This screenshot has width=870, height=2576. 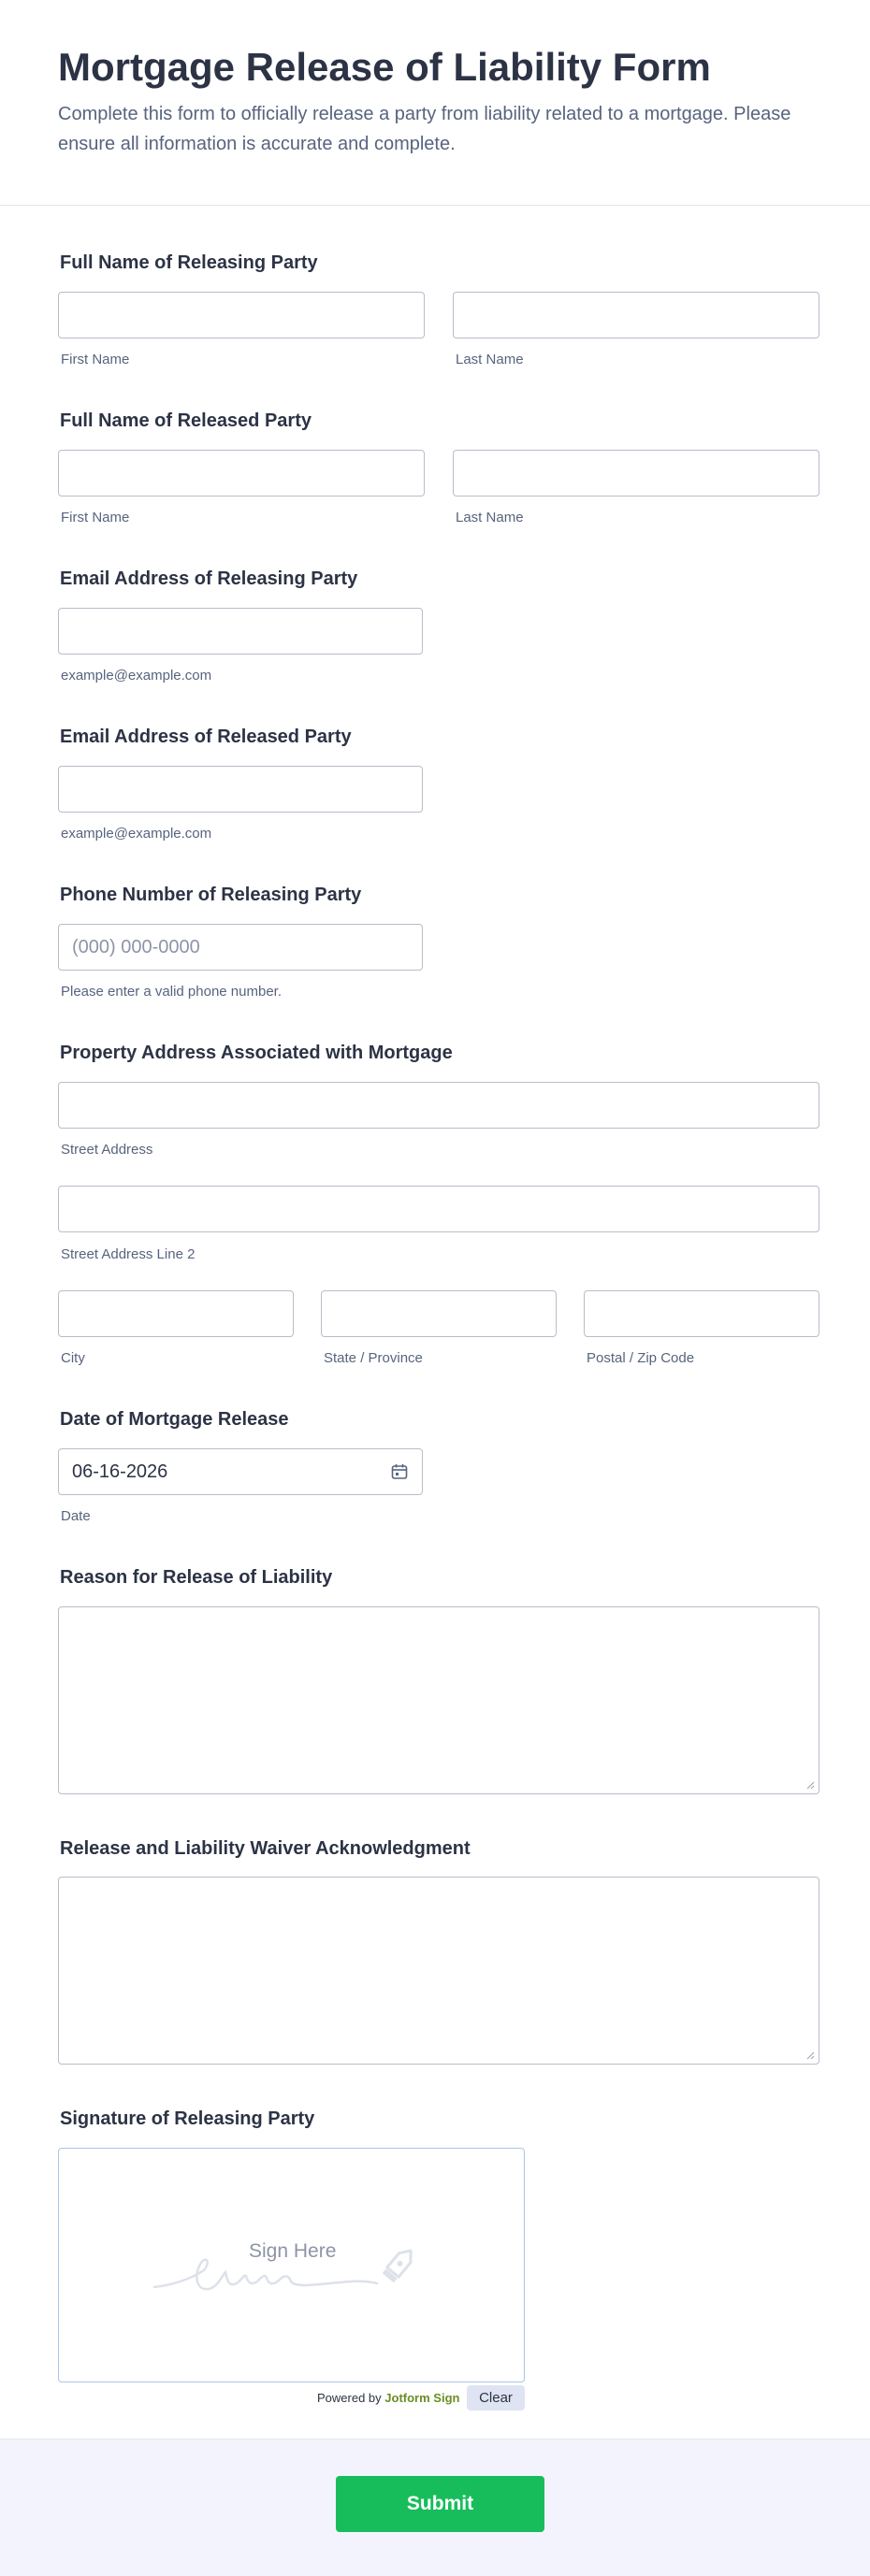 What do you see at coordinates (95, 517) in the screenshot?
I see `released-first-name-sublabel: First Name` at bounding box center [95, 517].